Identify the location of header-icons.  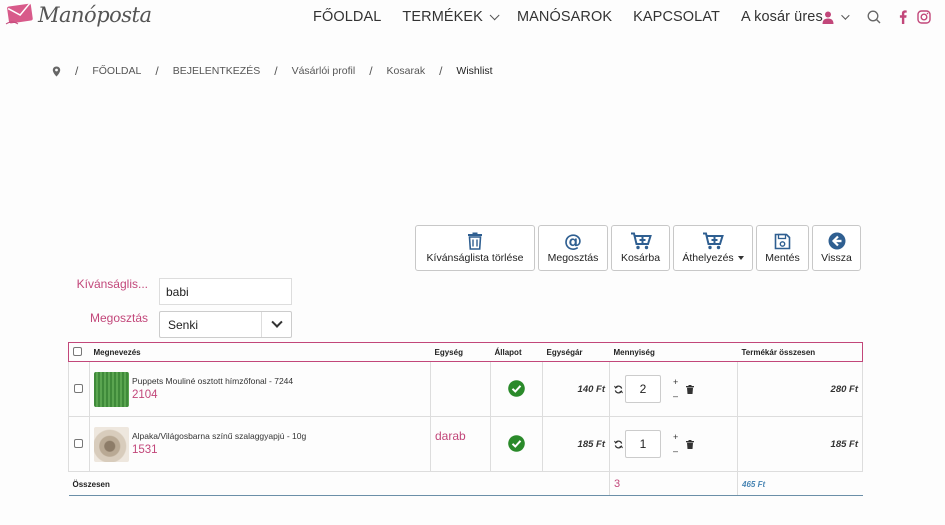
(876, 17).